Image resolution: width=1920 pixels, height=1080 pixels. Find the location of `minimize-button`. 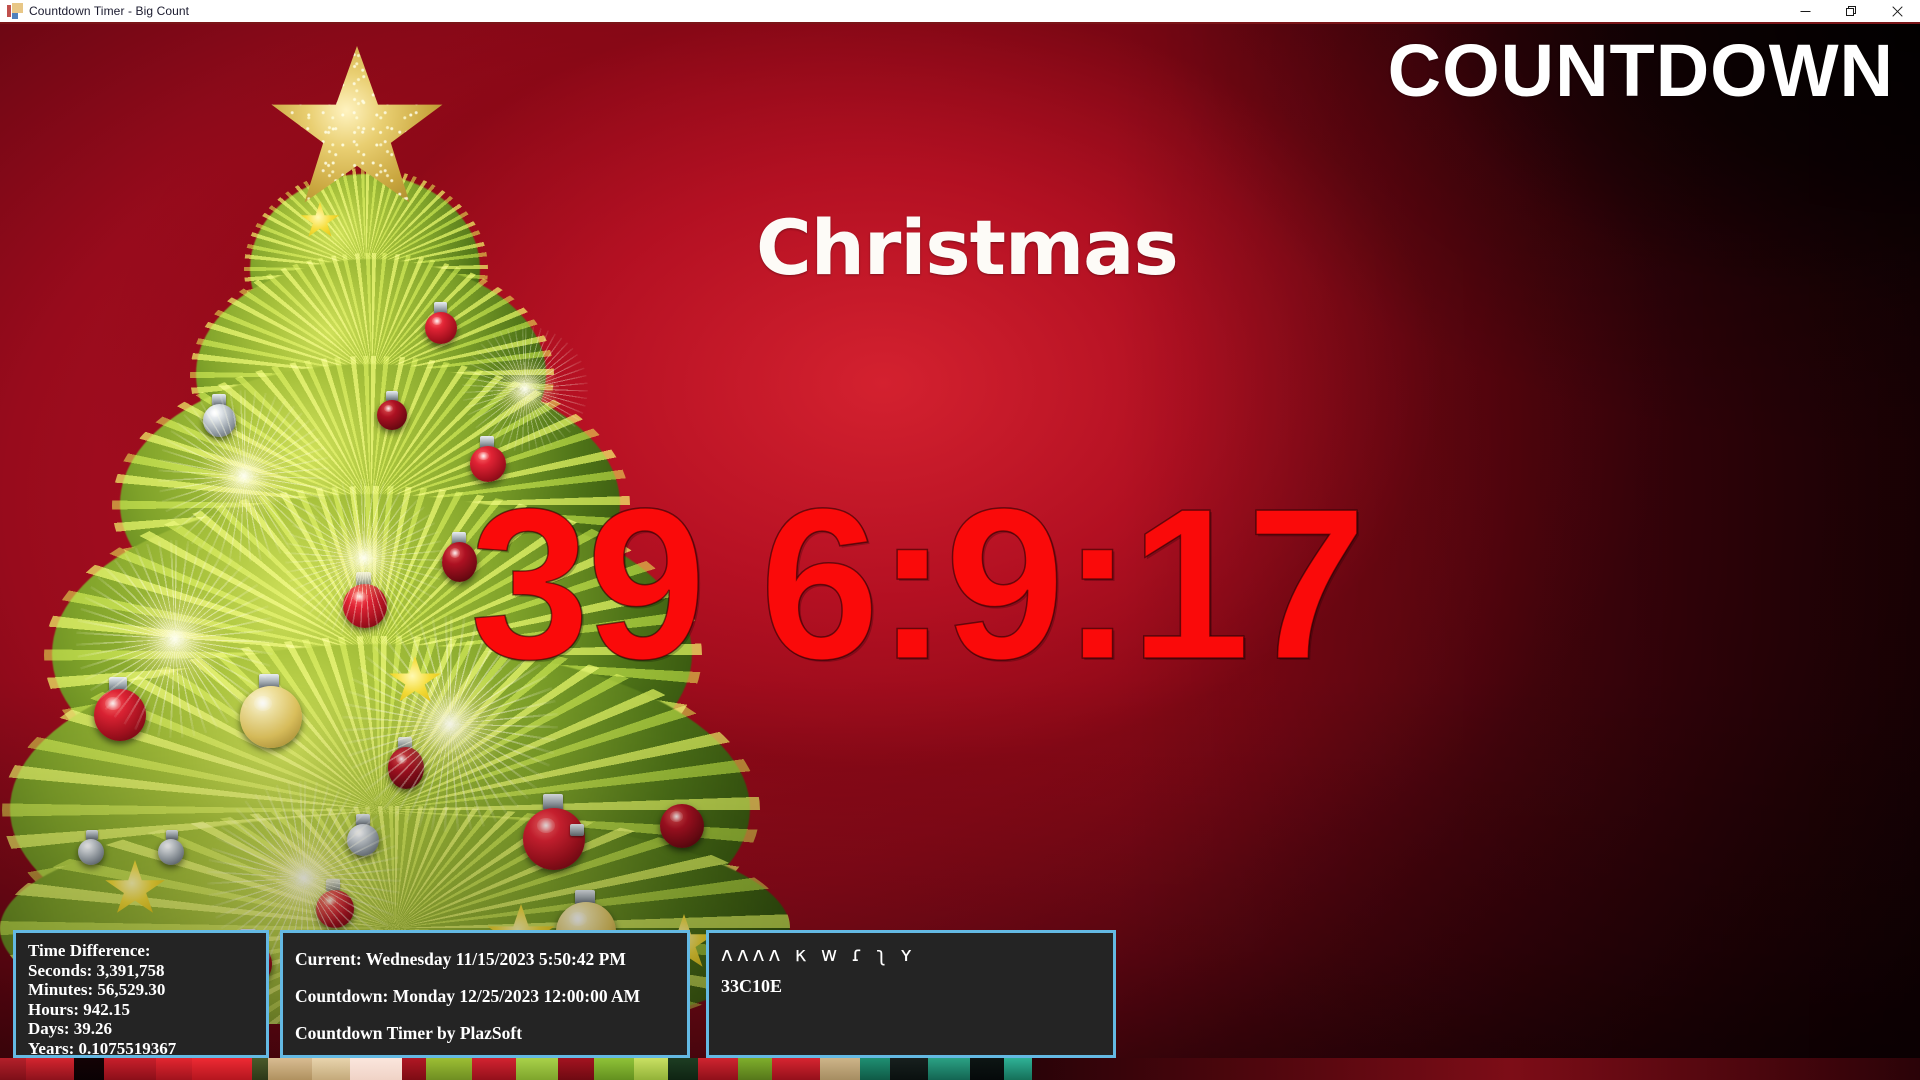

minimize-button is located at coordinates (1805, 11).